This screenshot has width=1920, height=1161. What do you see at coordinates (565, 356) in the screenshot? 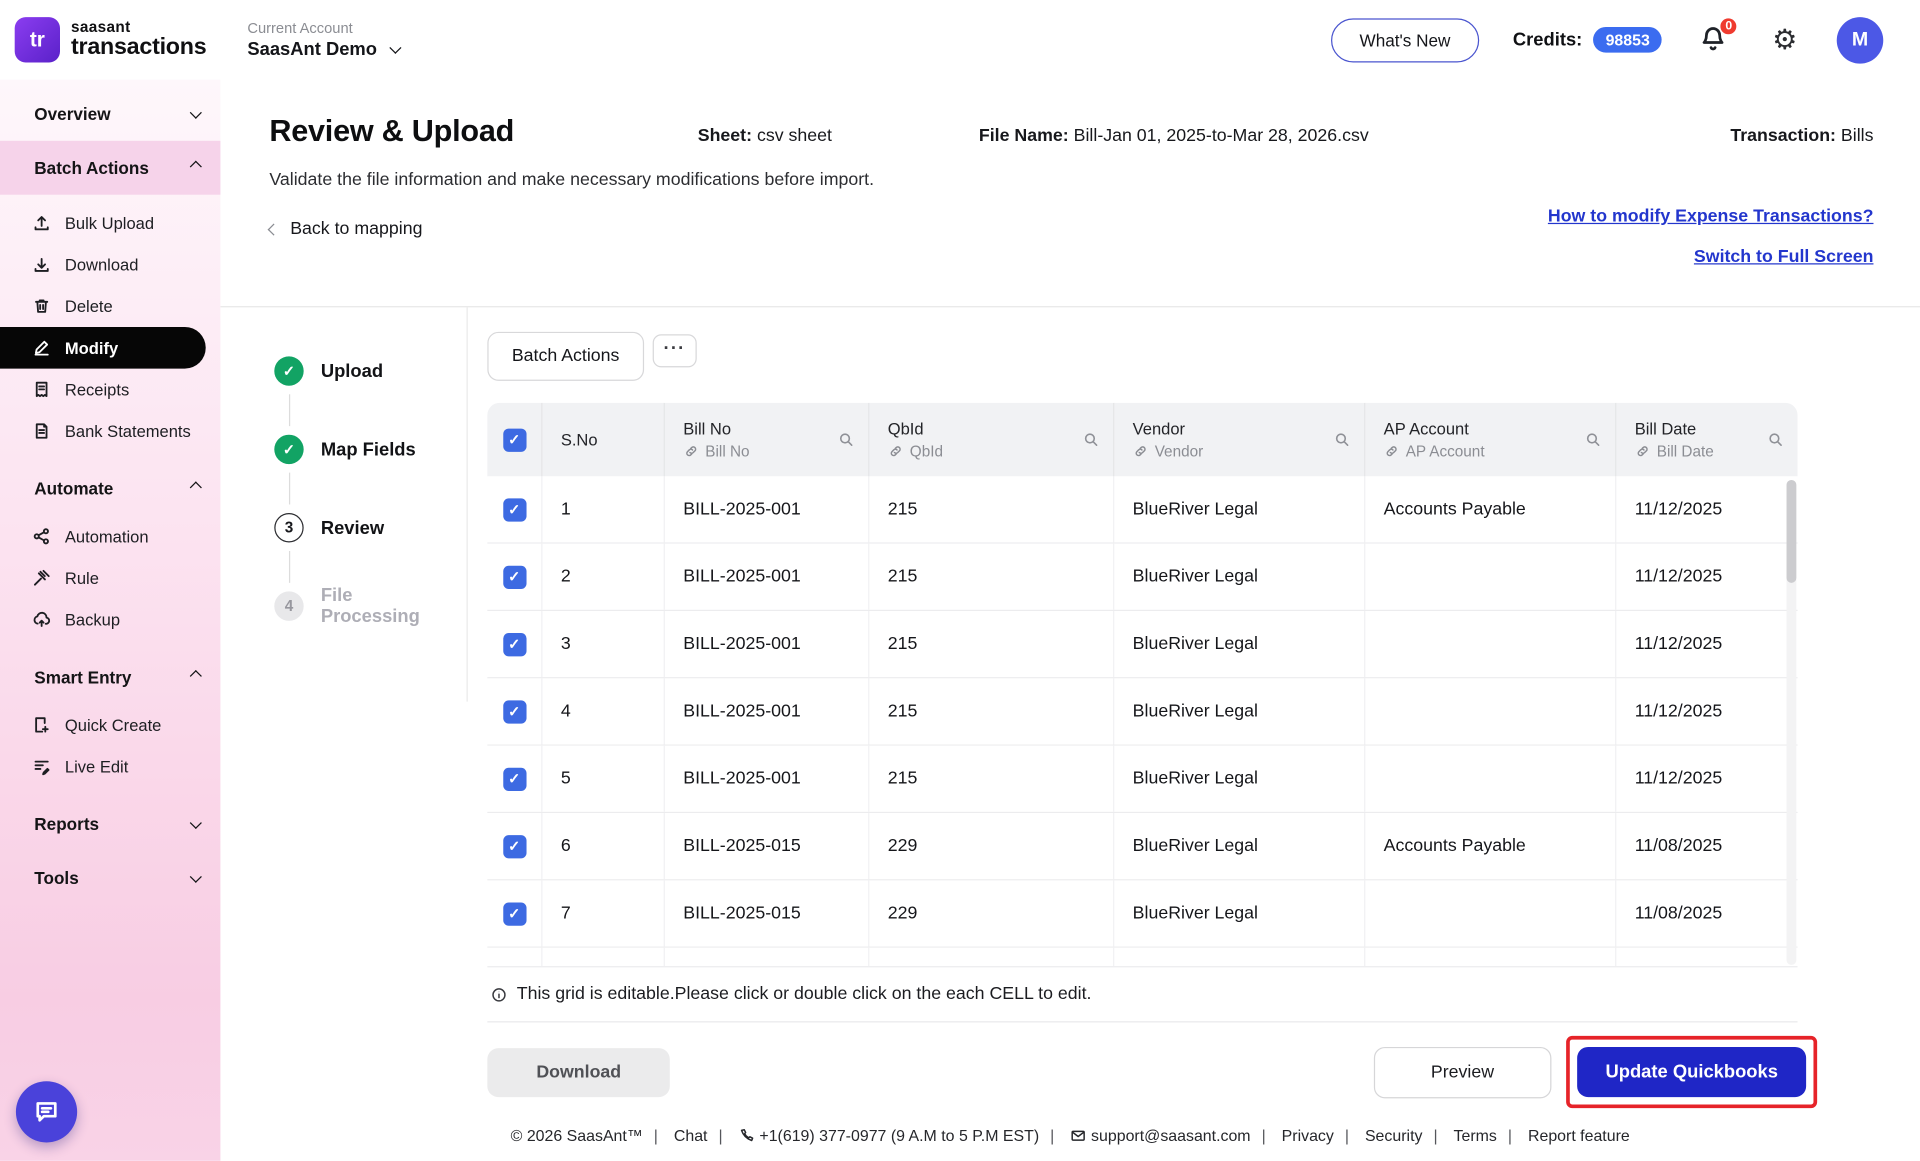
I see `batch-actions-button: Batch Actions` at bounding box center [565, 356].